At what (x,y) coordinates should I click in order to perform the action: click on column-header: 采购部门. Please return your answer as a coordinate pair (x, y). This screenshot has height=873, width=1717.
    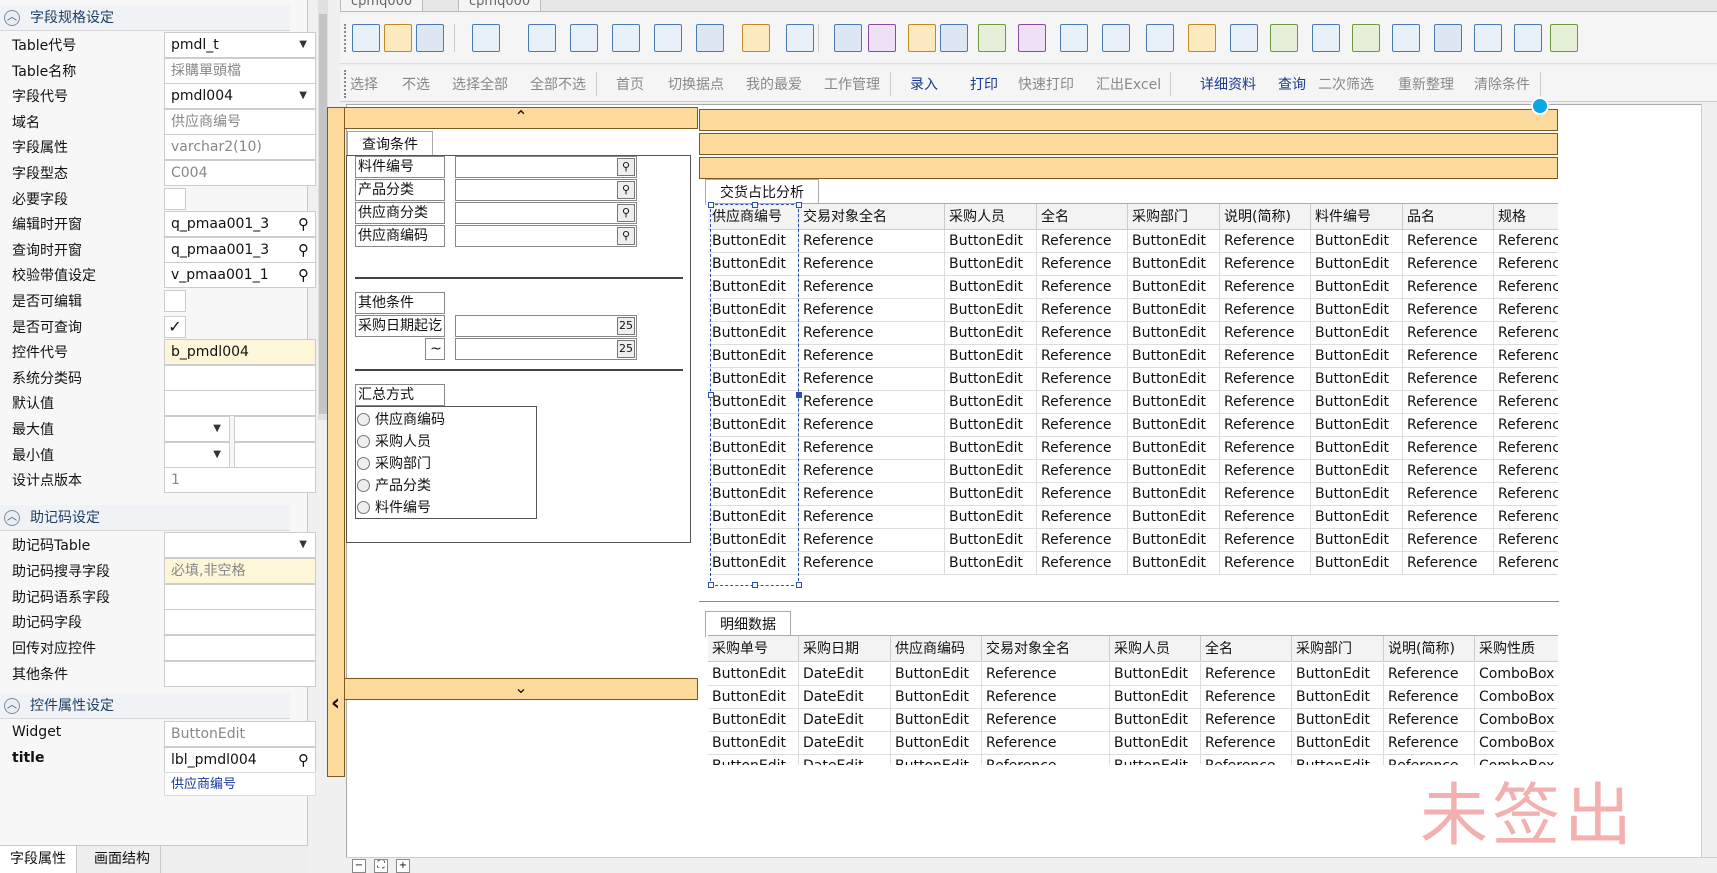
    Looking at the image, I should click on (1338, 649).